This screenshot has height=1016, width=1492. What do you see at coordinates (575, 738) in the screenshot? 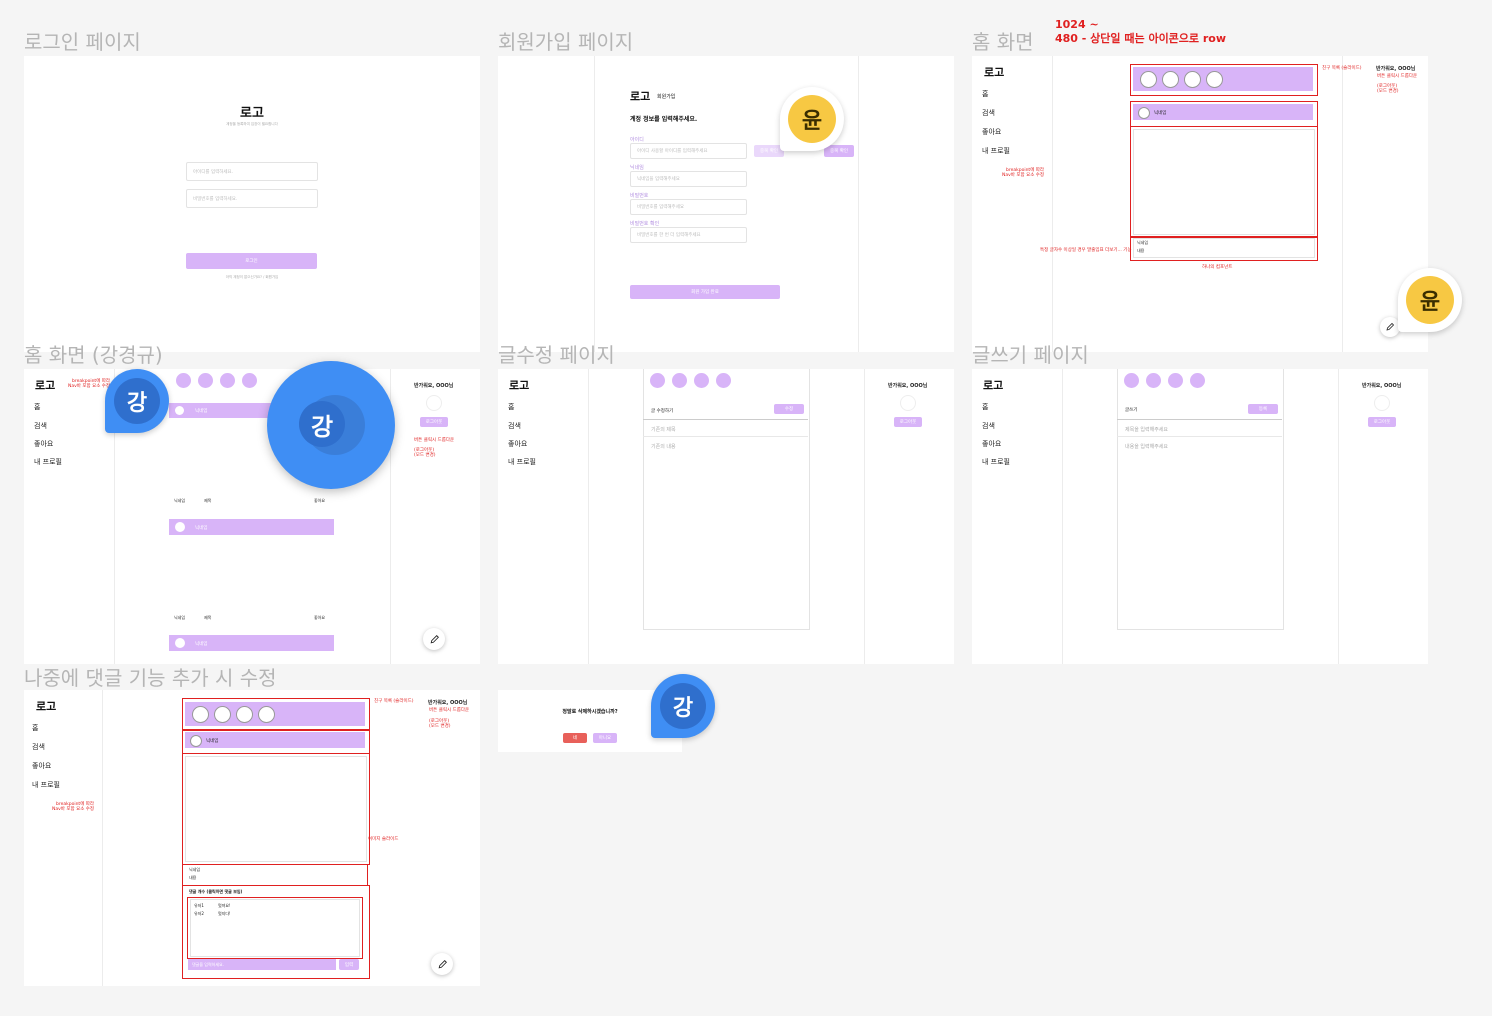
I see `delete-yes-button: 네` at bounding box center [575, 738].